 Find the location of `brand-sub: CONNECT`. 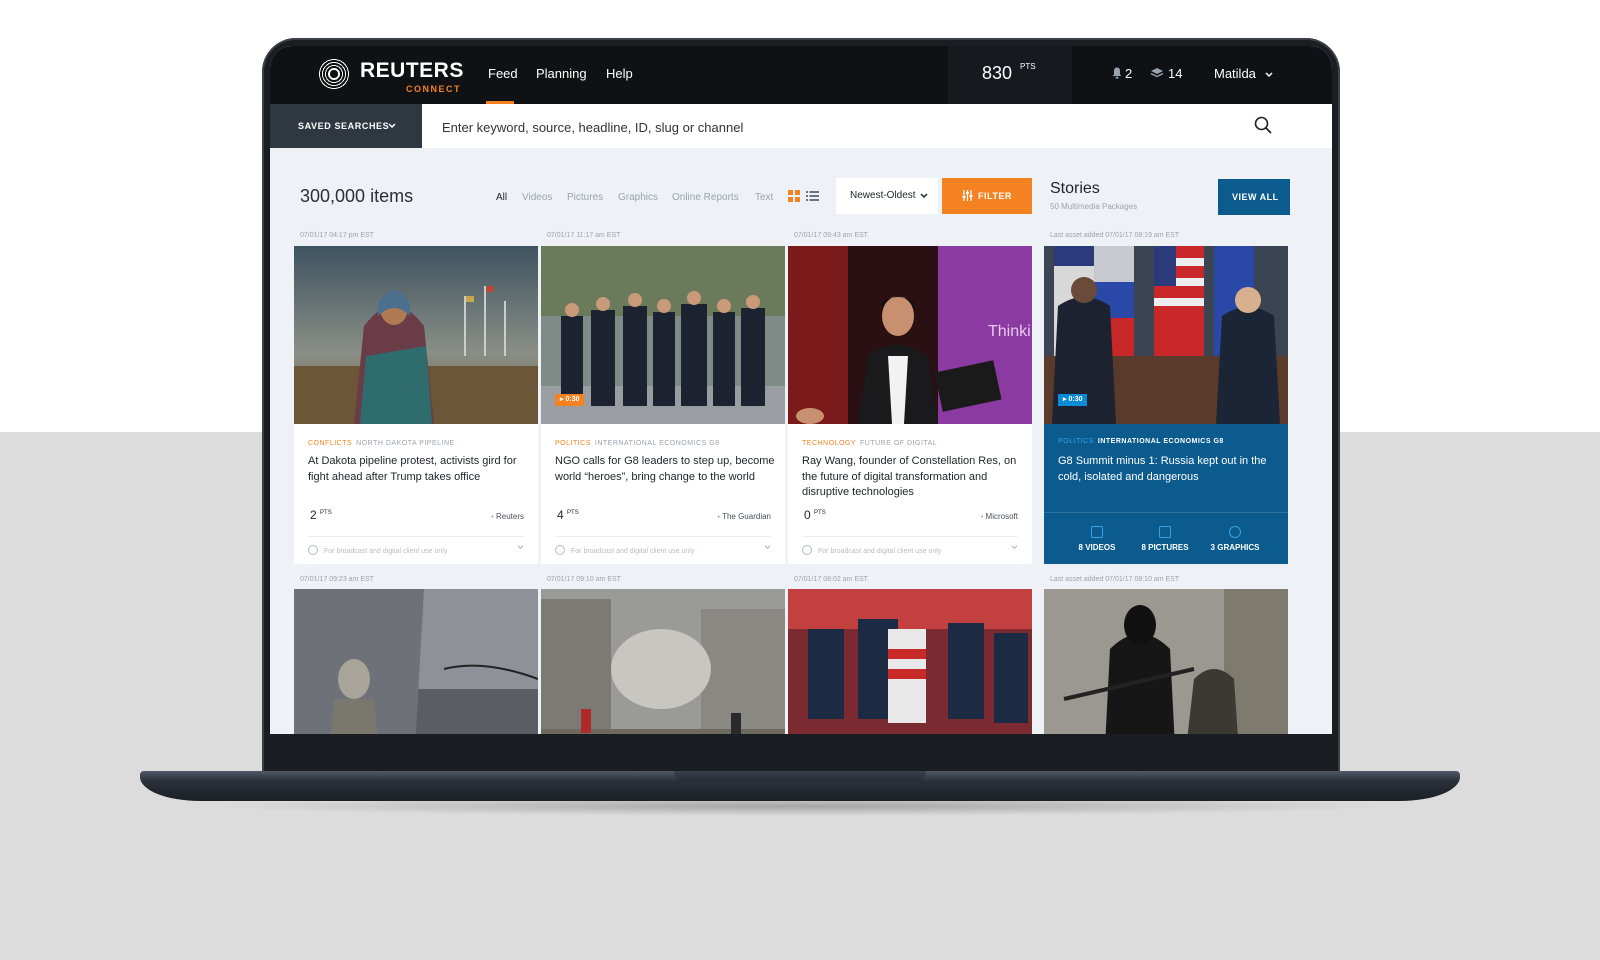

brand-sub: CONNECT is located at coordinates (433, 89).